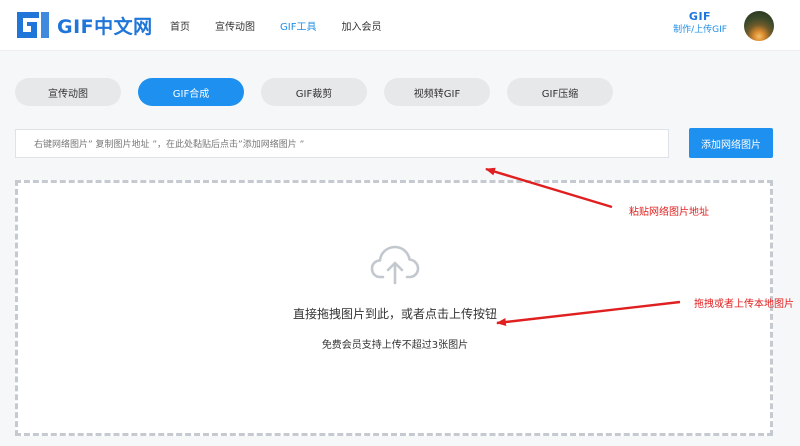  What do you see at coordinates (700, 16) in the screenshot?
I see `brand-gif-title: GIF` at bounding box center [700, 16].